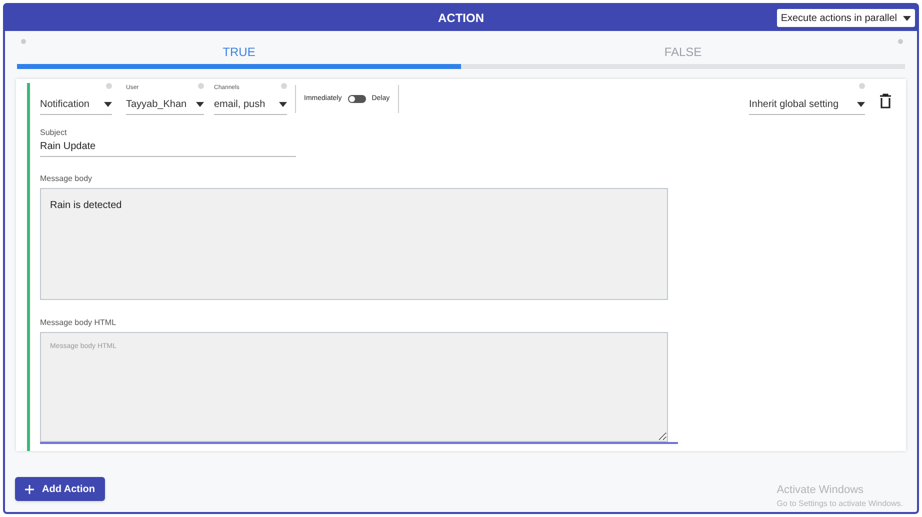 The image size is (922, 517). I want to click on field-label: Subject, so click(54, 133).